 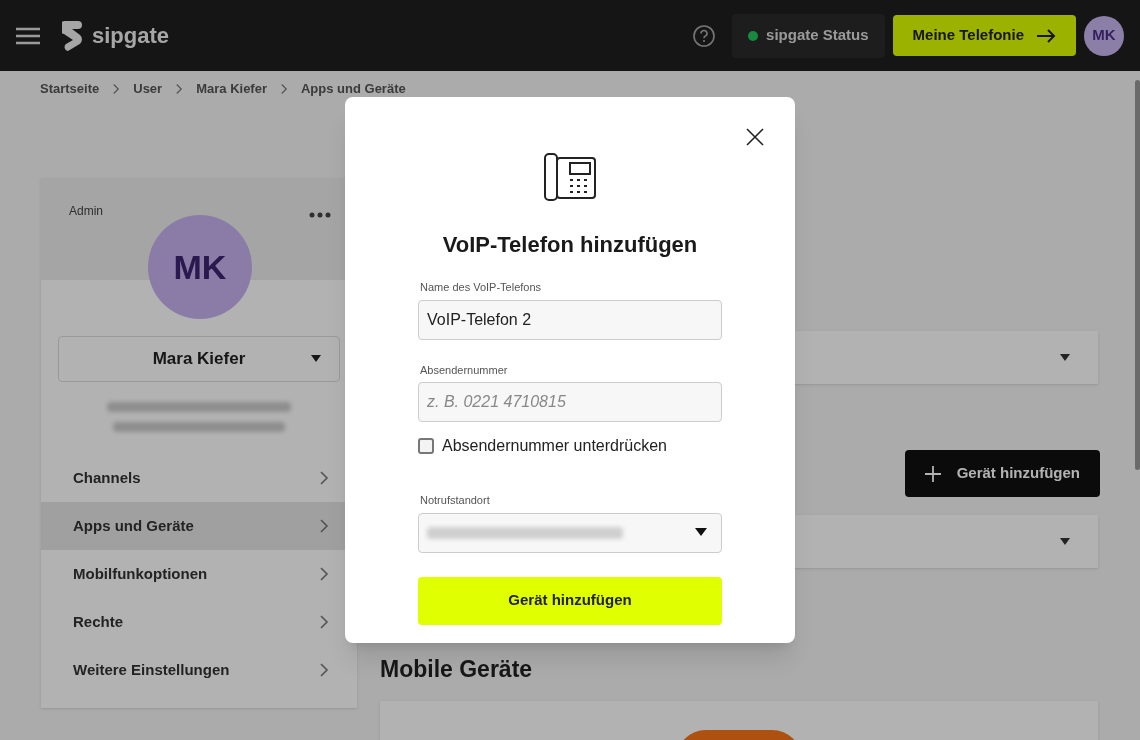 I want to click on role-label: Admin, so click(x=86, y=211).